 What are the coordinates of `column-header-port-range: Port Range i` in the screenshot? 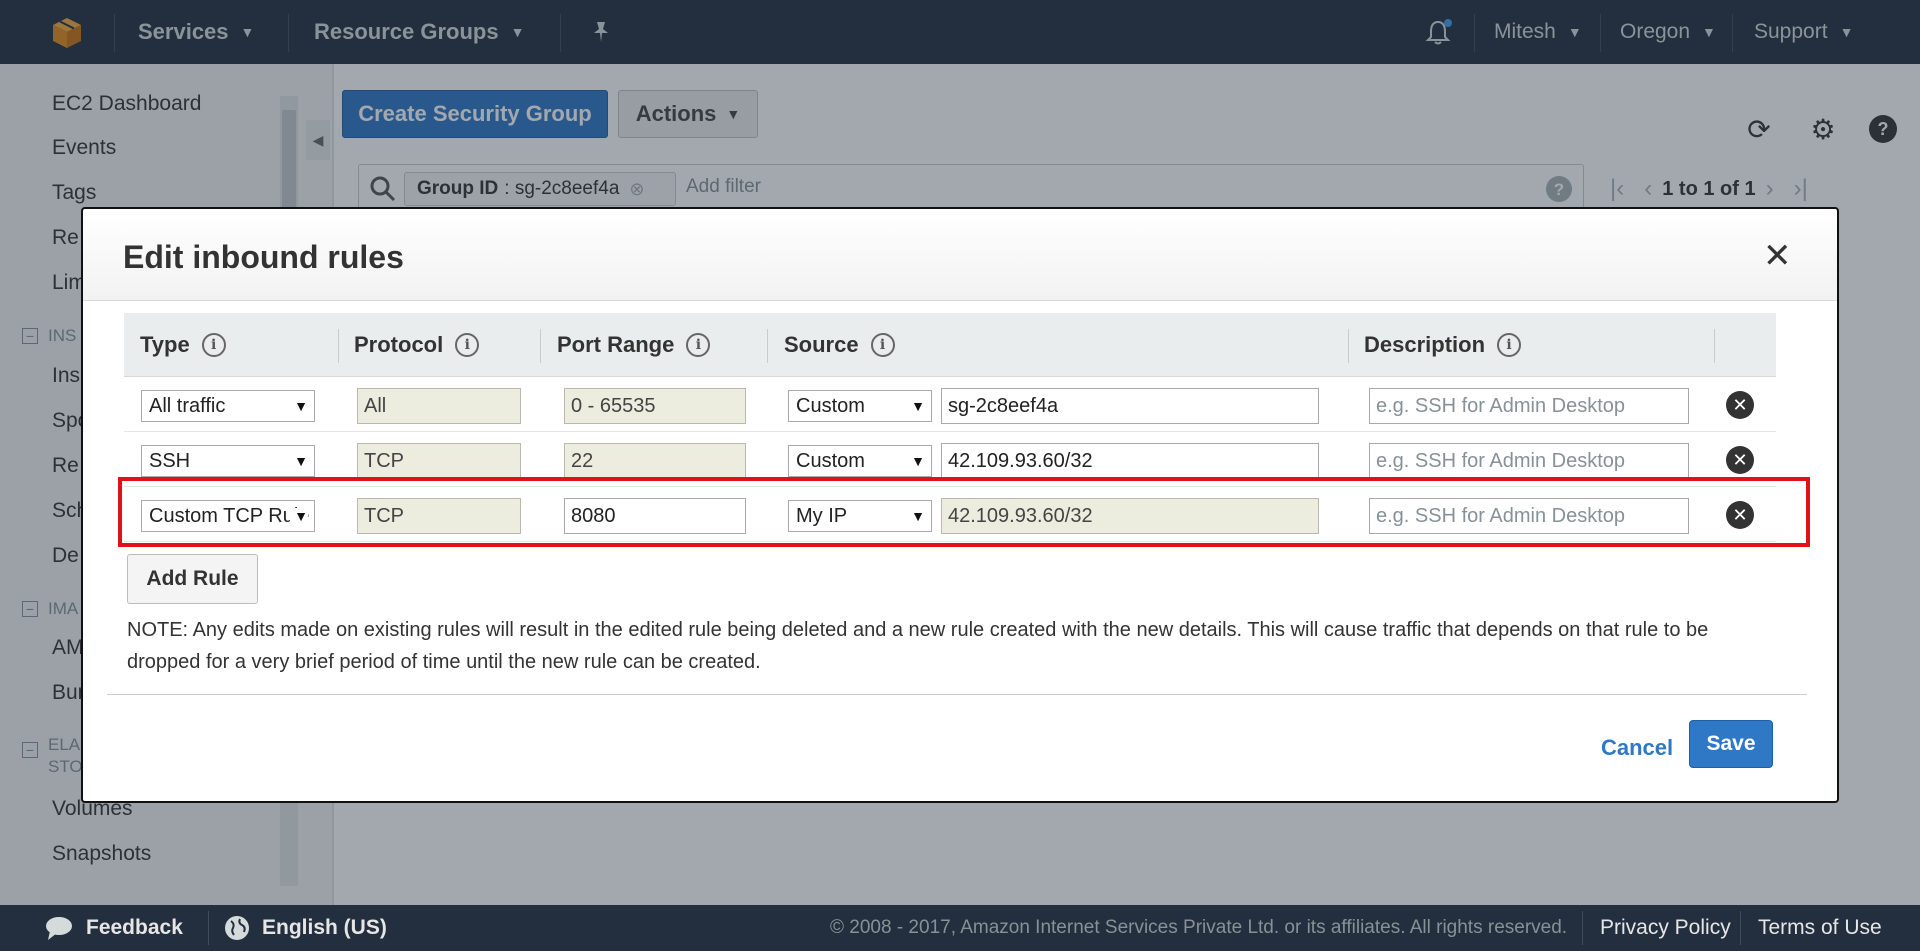 It's located at (634, 345).